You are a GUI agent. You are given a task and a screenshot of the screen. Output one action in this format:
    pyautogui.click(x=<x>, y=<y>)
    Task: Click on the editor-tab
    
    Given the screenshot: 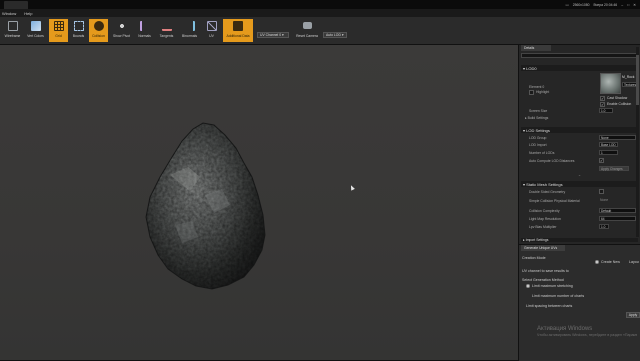 What is the action you would take?
    pyautogui.click(x=16, y=5)
    